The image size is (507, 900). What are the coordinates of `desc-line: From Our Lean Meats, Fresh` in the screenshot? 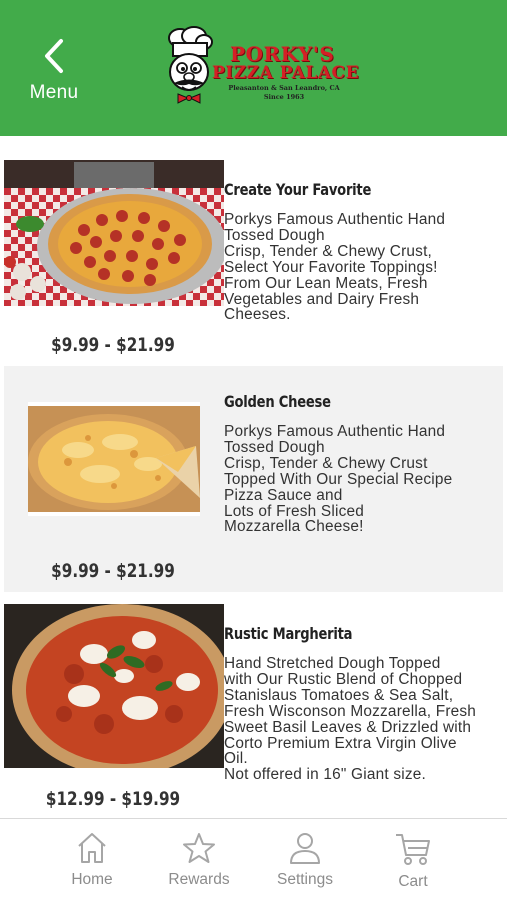 It's located at (326, 283).